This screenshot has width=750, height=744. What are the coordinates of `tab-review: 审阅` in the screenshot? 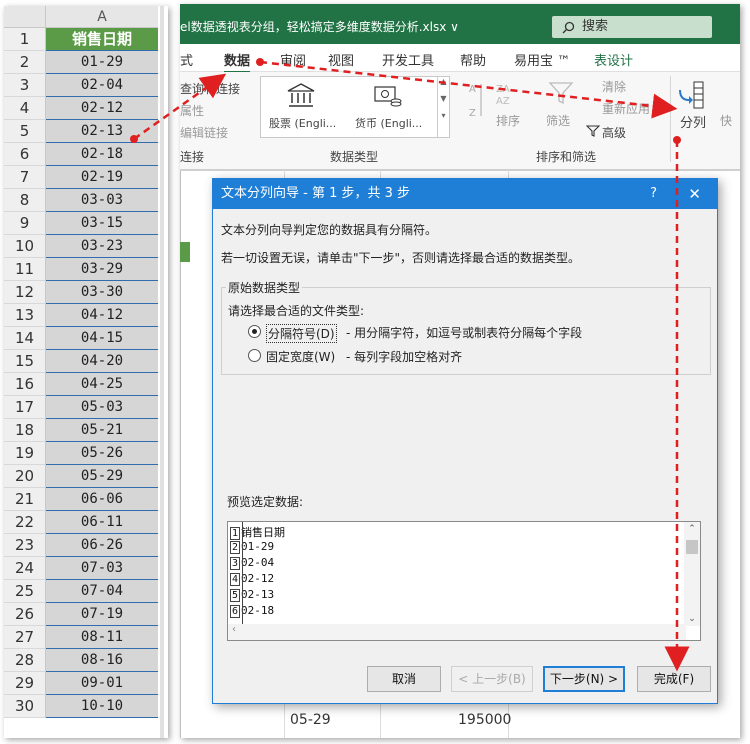 It's located at (293, 59).